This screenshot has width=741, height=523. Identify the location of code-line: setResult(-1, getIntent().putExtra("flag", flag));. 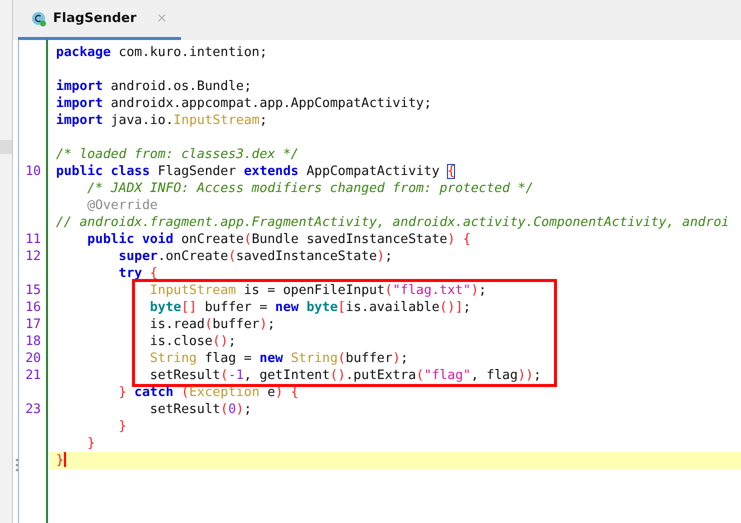
(345, 375).